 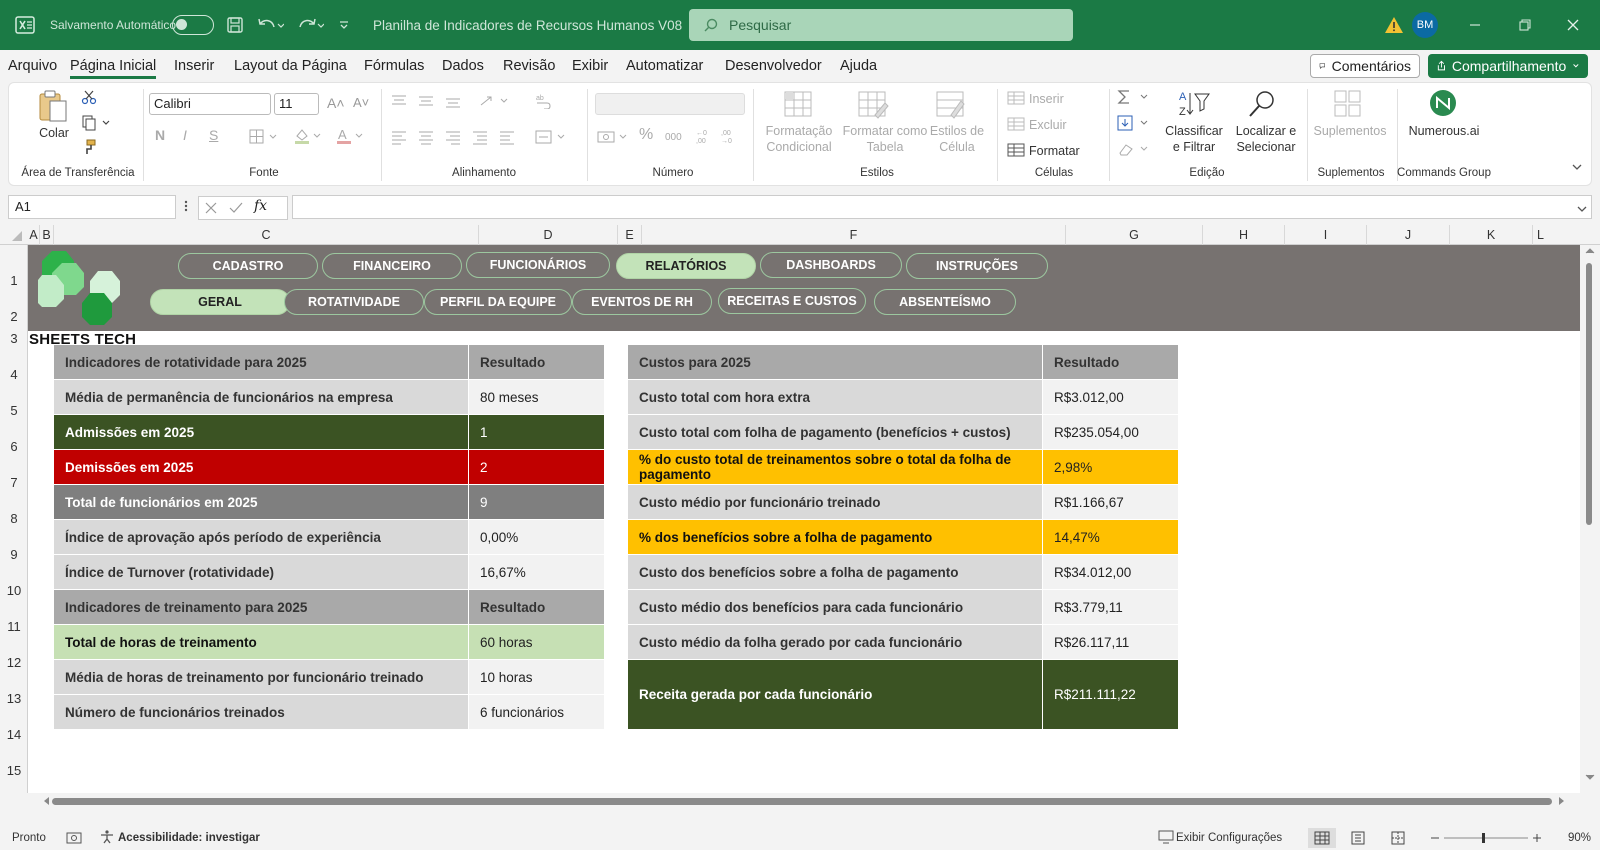 I want to click on more-options-icon, so click(x=186, y=206).